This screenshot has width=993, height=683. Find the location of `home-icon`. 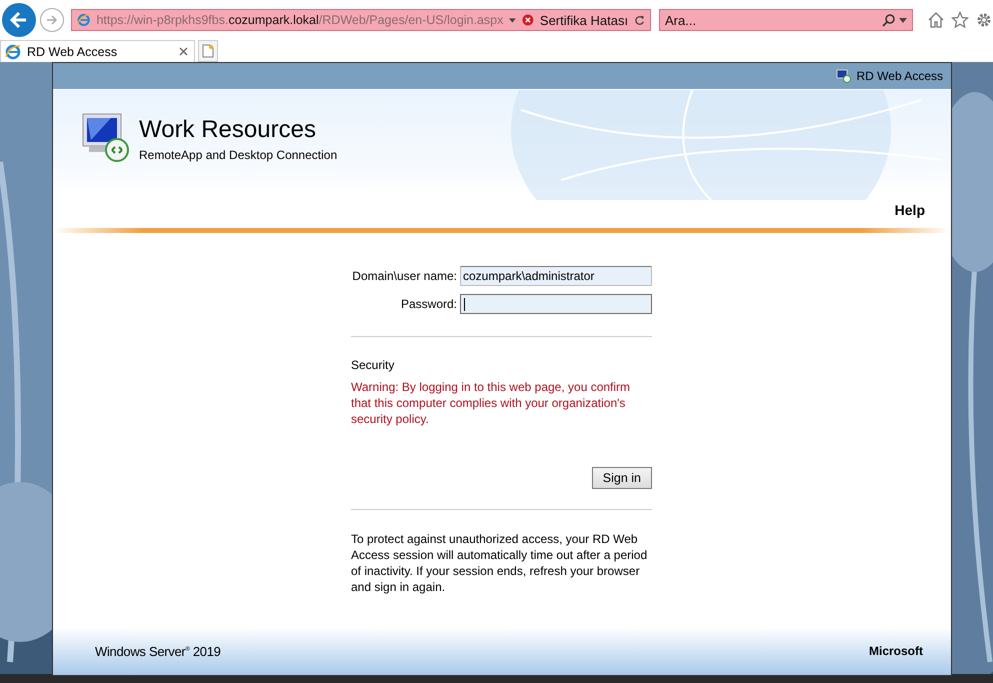

home-icon is located at coordinates (936, 20).